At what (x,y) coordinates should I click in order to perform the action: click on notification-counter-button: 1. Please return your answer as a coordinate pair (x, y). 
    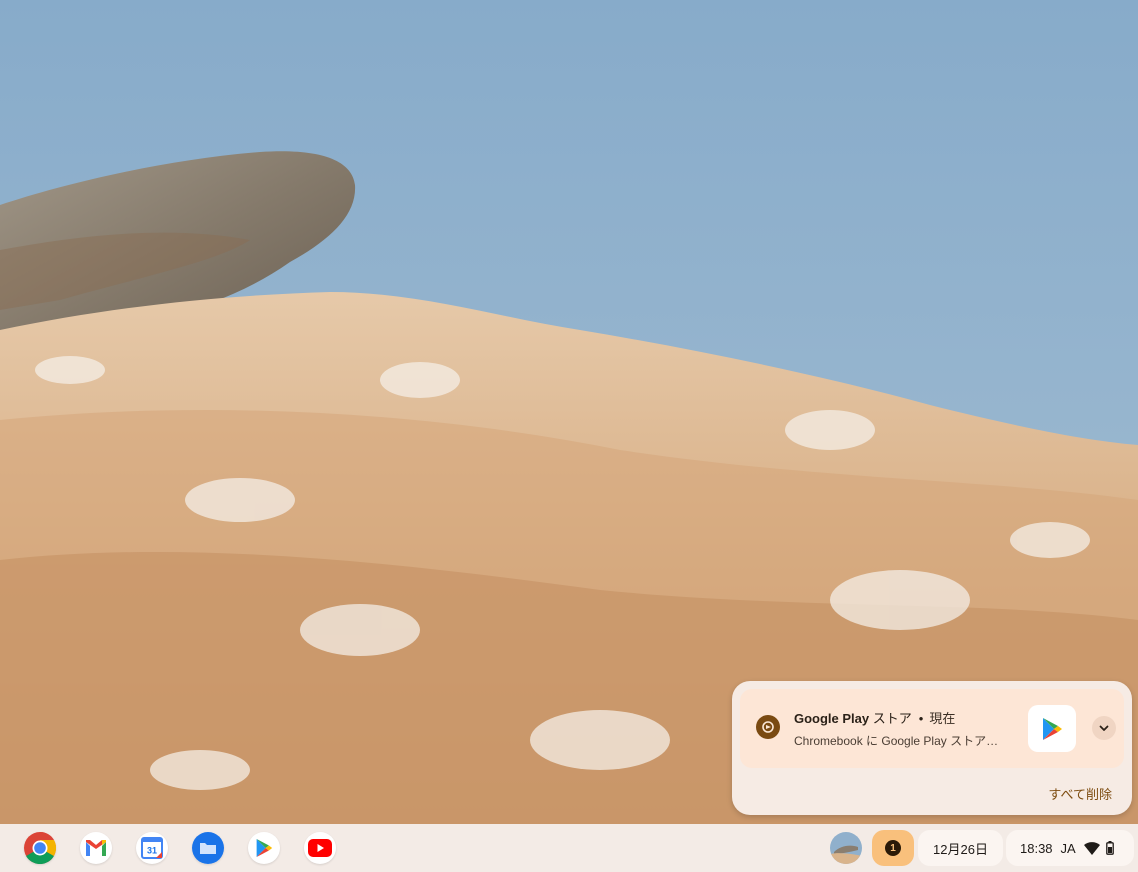
    Looking at the image, I should click on (893, 848).